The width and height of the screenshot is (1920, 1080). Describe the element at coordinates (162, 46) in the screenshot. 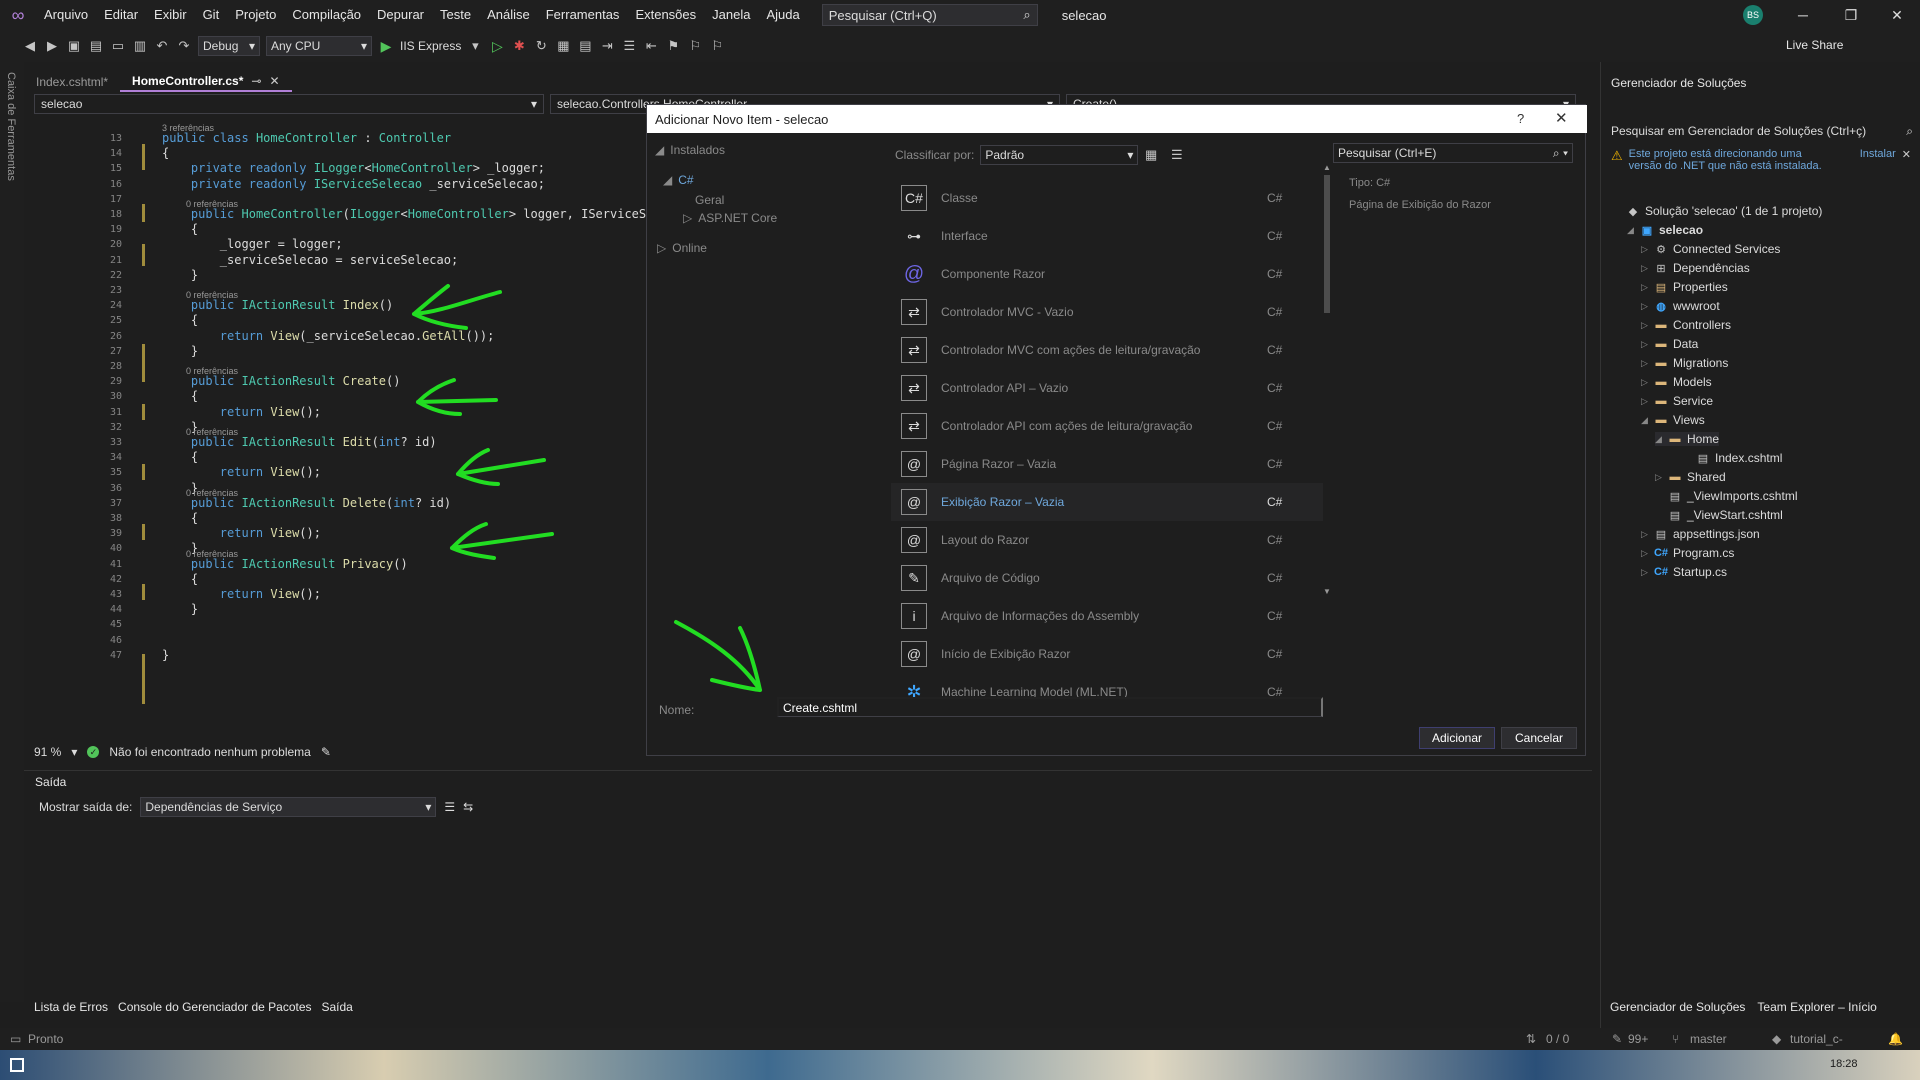

I see `undo-icon: ↶` at that location.